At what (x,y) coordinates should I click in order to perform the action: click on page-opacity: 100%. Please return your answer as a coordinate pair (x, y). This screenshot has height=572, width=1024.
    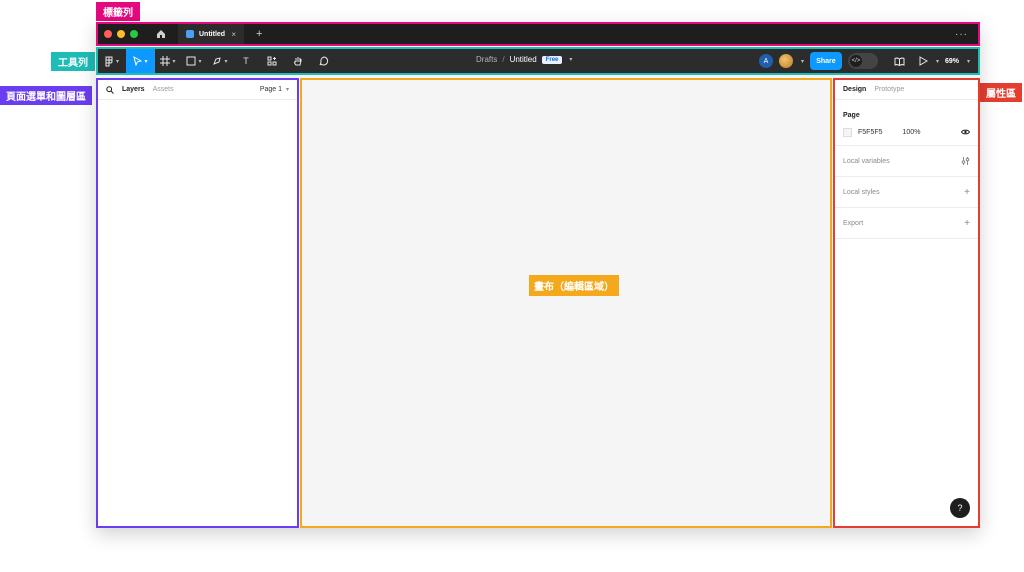
    Looking at the image, I should click on (912, 132).